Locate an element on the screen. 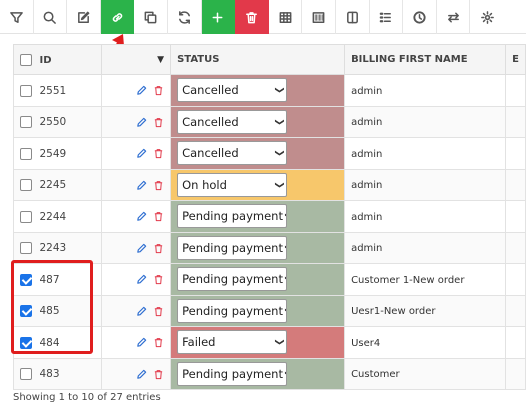 This screenshot has width=526, height=412. filter-button is located at coordinates (17, 17).